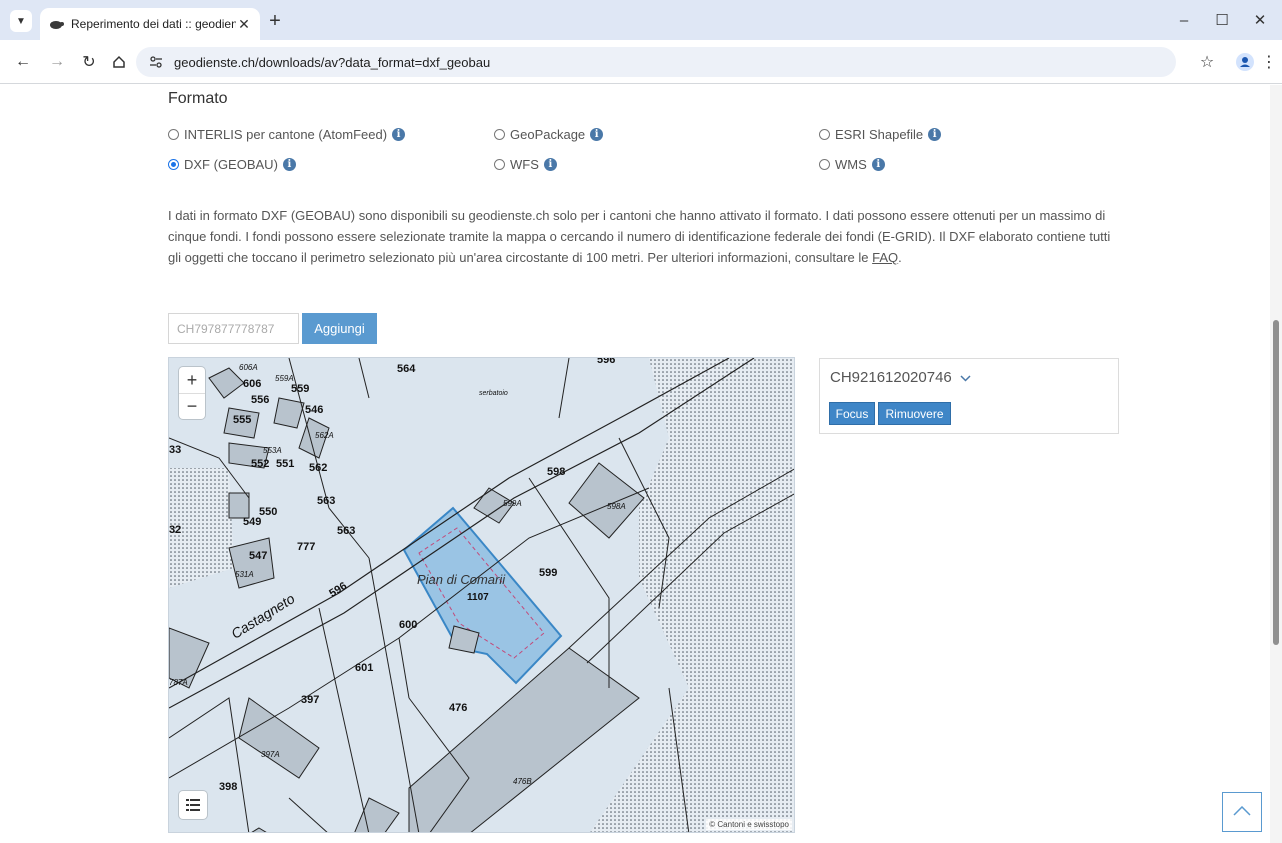  What do you see at coordinates (1260, 20) in the screenshot?
I see `window-close-icon: ✕` at bounding box center [1260, 20].